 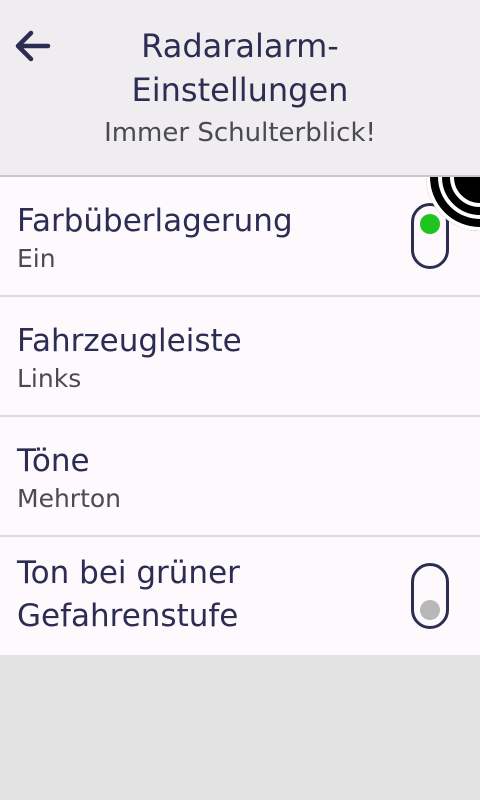 I want to click on radar-status-indicator, so click(x=452, y=205).